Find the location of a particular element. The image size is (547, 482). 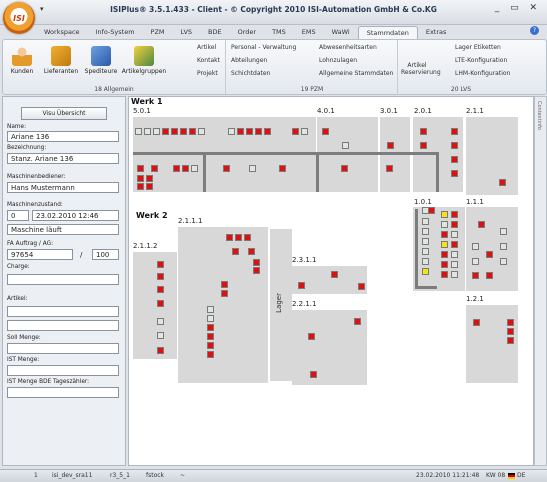

machine-2-1-1-2-f is located at coordinates (160, 335).